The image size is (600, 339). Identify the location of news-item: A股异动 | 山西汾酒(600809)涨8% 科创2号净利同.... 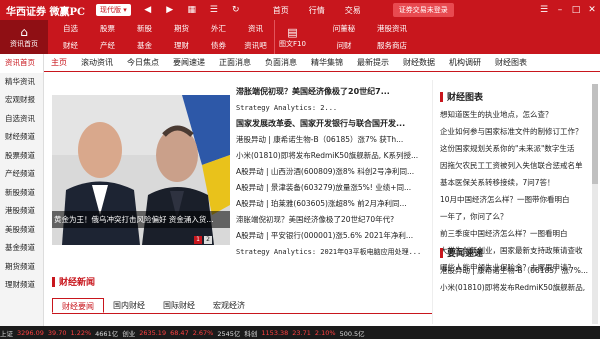
(334, 172).